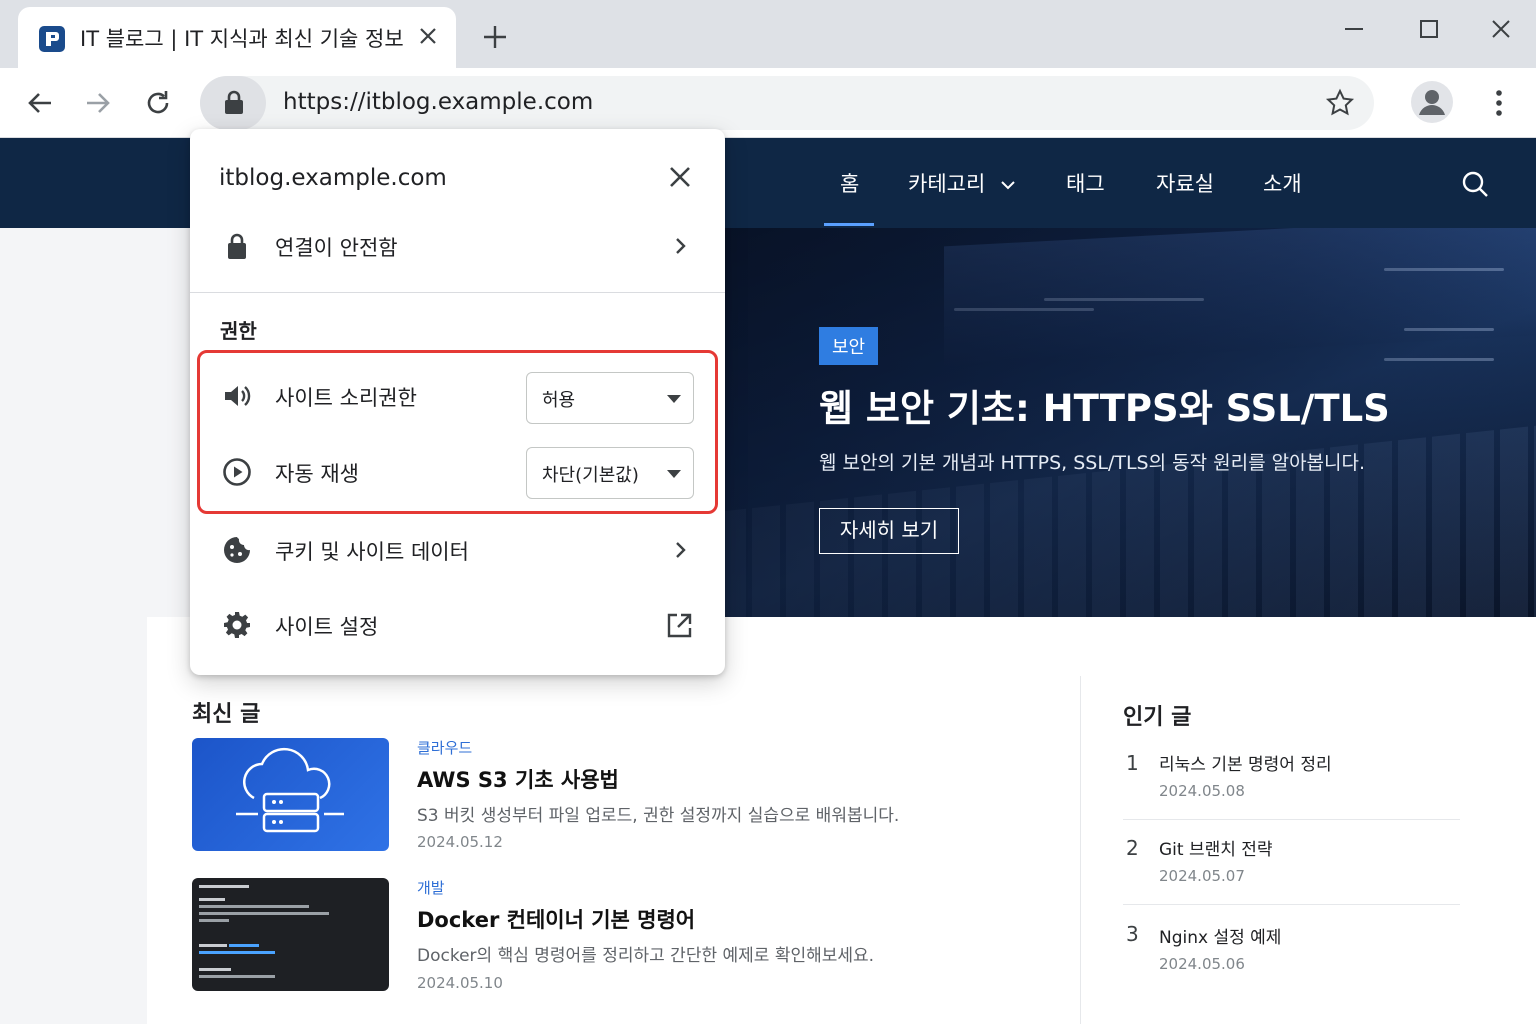 The width and height of the screenshot is (1536, 1024). I want to click on nav-tags: 태그, so click(1085, 183).